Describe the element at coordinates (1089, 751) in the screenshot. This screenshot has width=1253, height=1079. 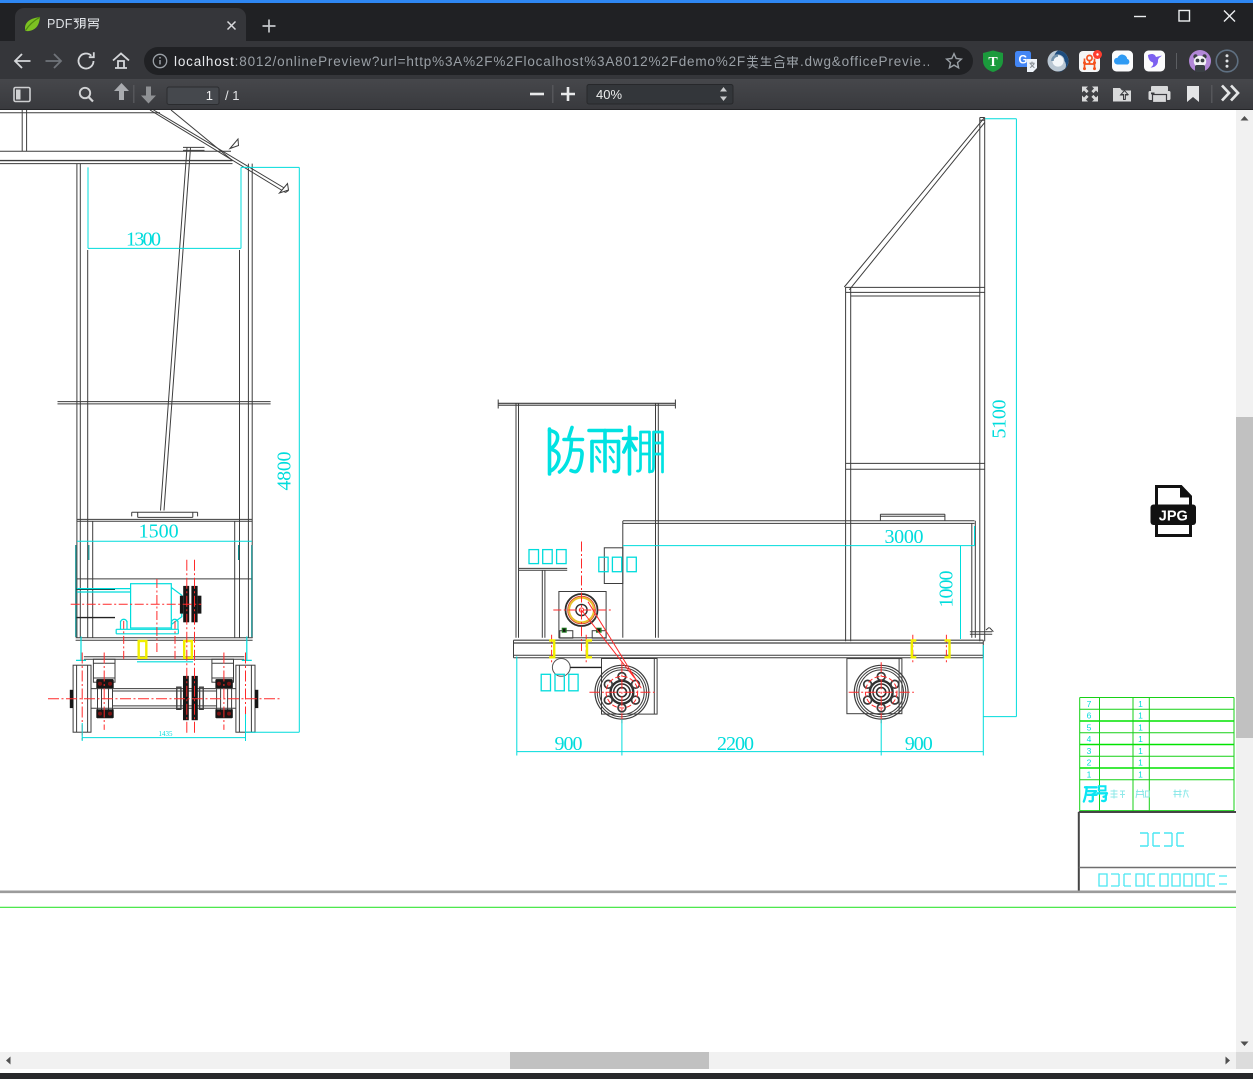
I see `svg-text: 3` at that location.